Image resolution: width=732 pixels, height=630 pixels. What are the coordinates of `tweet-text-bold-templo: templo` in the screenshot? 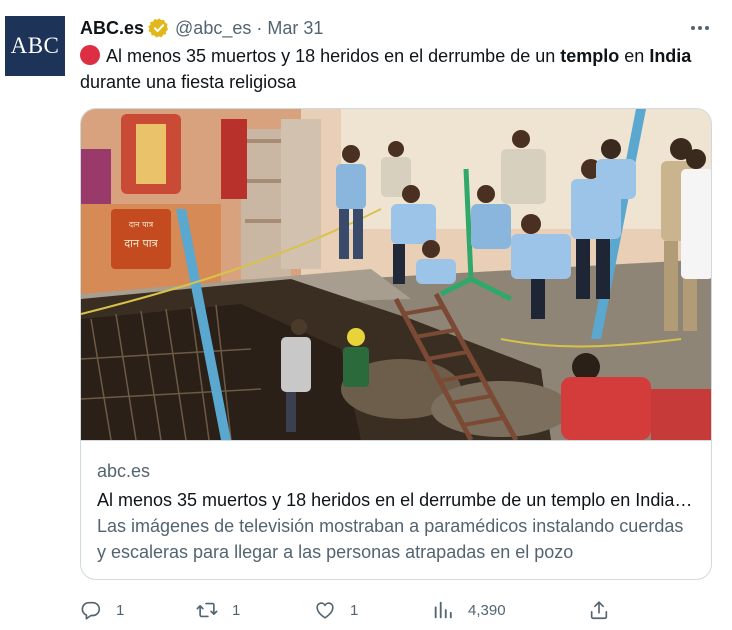 It's located at (590, 56).